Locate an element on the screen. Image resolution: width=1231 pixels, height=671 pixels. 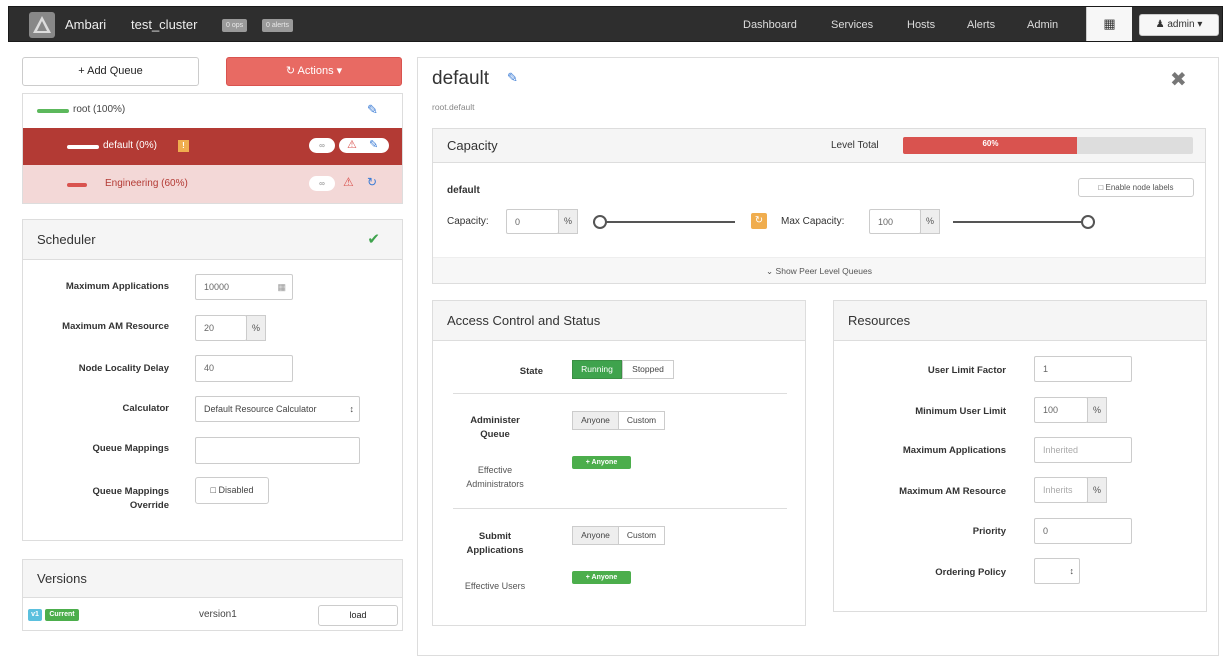
nav-dashboard: Dashboard is located at coordinates (770, 25).